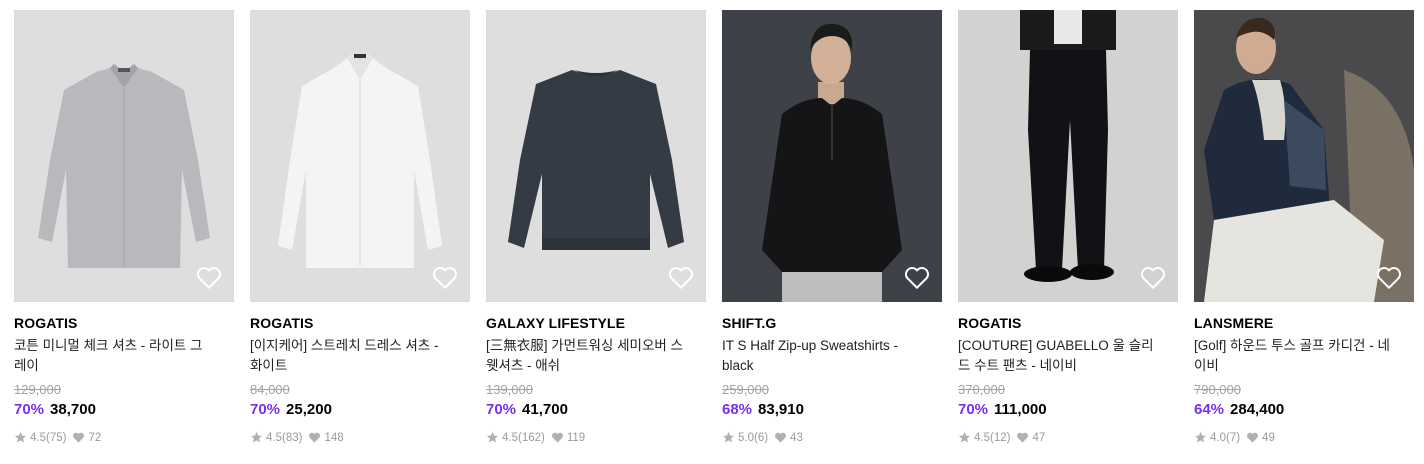 Image resolution: width=1424 pixels, height=464 pixels. What do you see at coordinates (753, 437) in the screenshot?
I see `rating-text: 5.0(6)` at bounding box center [753, 437].